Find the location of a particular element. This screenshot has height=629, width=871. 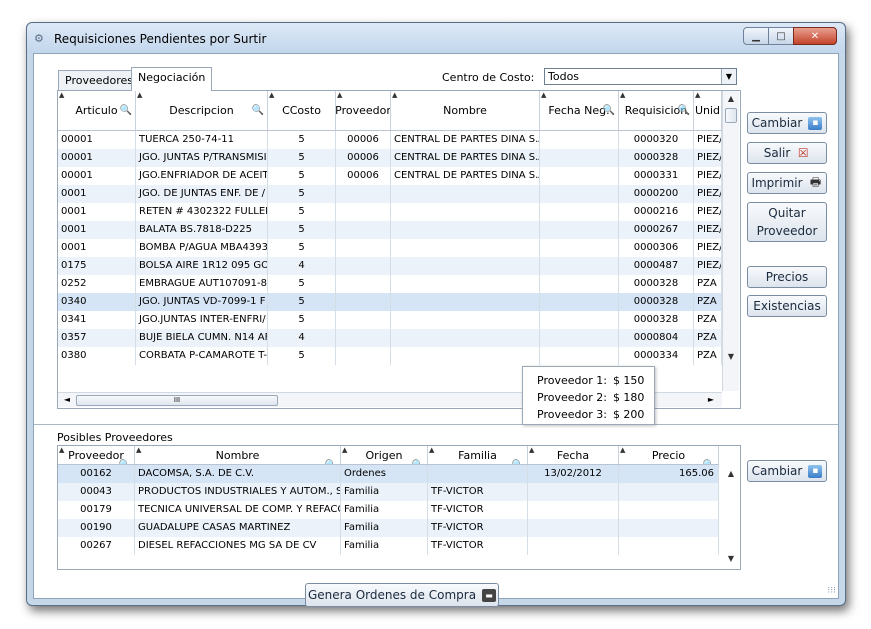

cell-fecha is located at coordinates (573, 528).